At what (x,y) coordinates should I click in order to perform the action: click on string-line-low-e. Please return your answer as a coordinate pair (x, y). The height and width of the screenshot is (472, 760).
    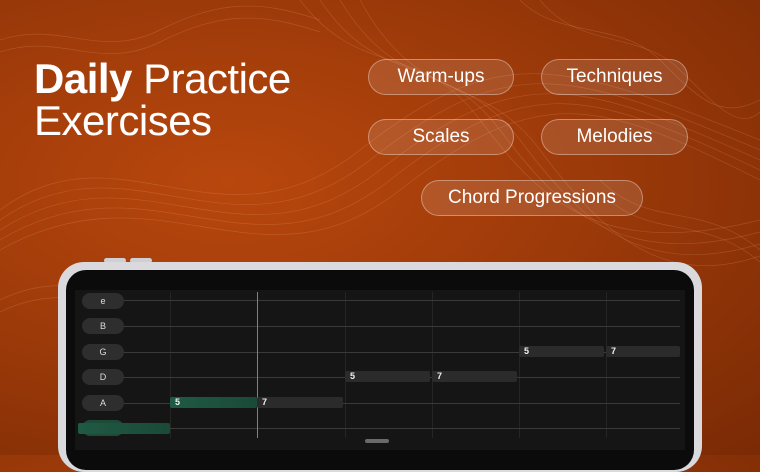
    Looking at the image, I should click on (395, 428).